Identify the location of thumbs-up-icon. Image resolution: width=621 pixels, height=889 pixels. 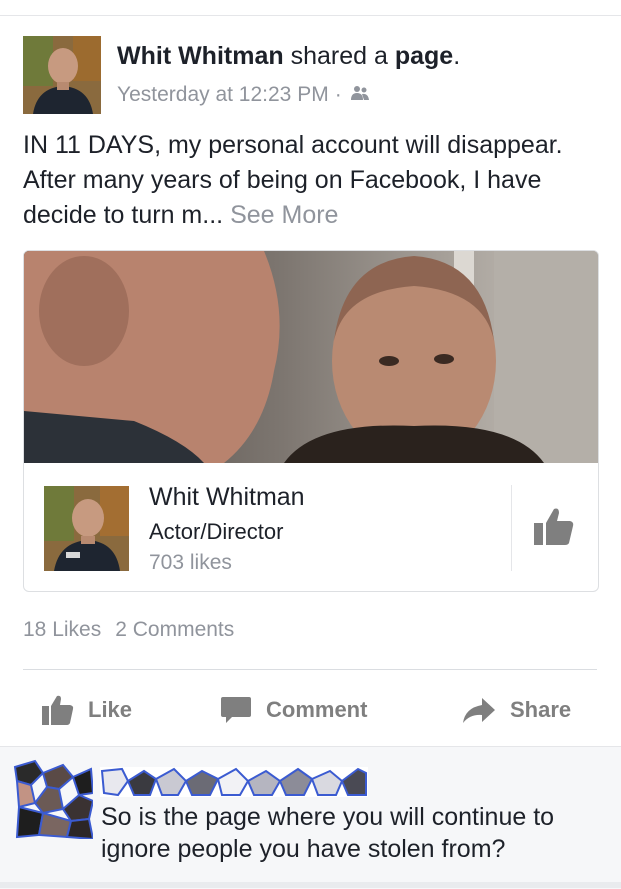
(554, 527).